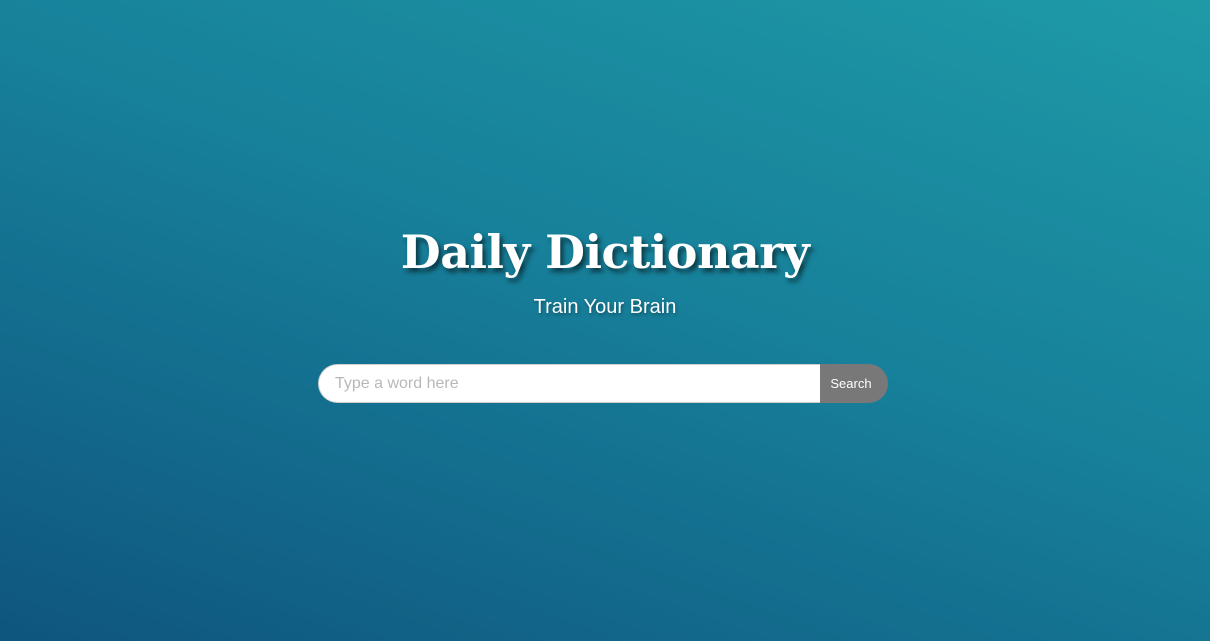 This screenshot has height=641, width=1210. I want to click on page-title: Daily Dictionary, so click(605, 252).